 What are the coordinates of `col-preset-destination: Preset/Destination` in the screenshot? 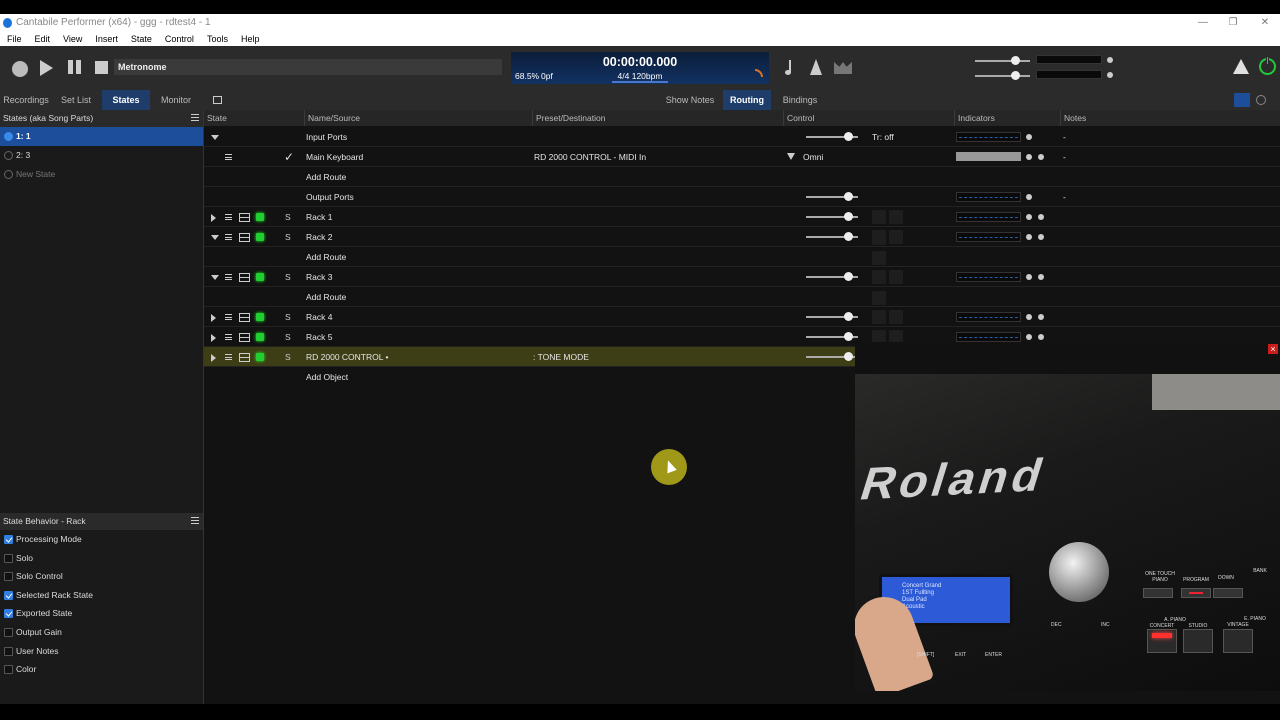 It's located at (568, 118).